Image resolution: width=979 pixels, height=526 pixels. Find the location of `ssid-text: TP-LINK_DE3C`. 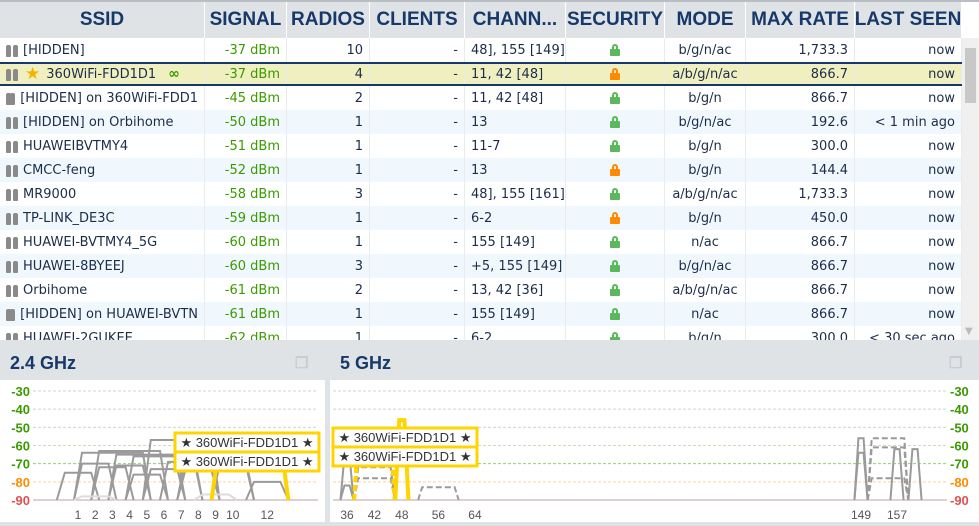

ssid-text: TP-LINK_DE3C is located at coordinates (69, 218).